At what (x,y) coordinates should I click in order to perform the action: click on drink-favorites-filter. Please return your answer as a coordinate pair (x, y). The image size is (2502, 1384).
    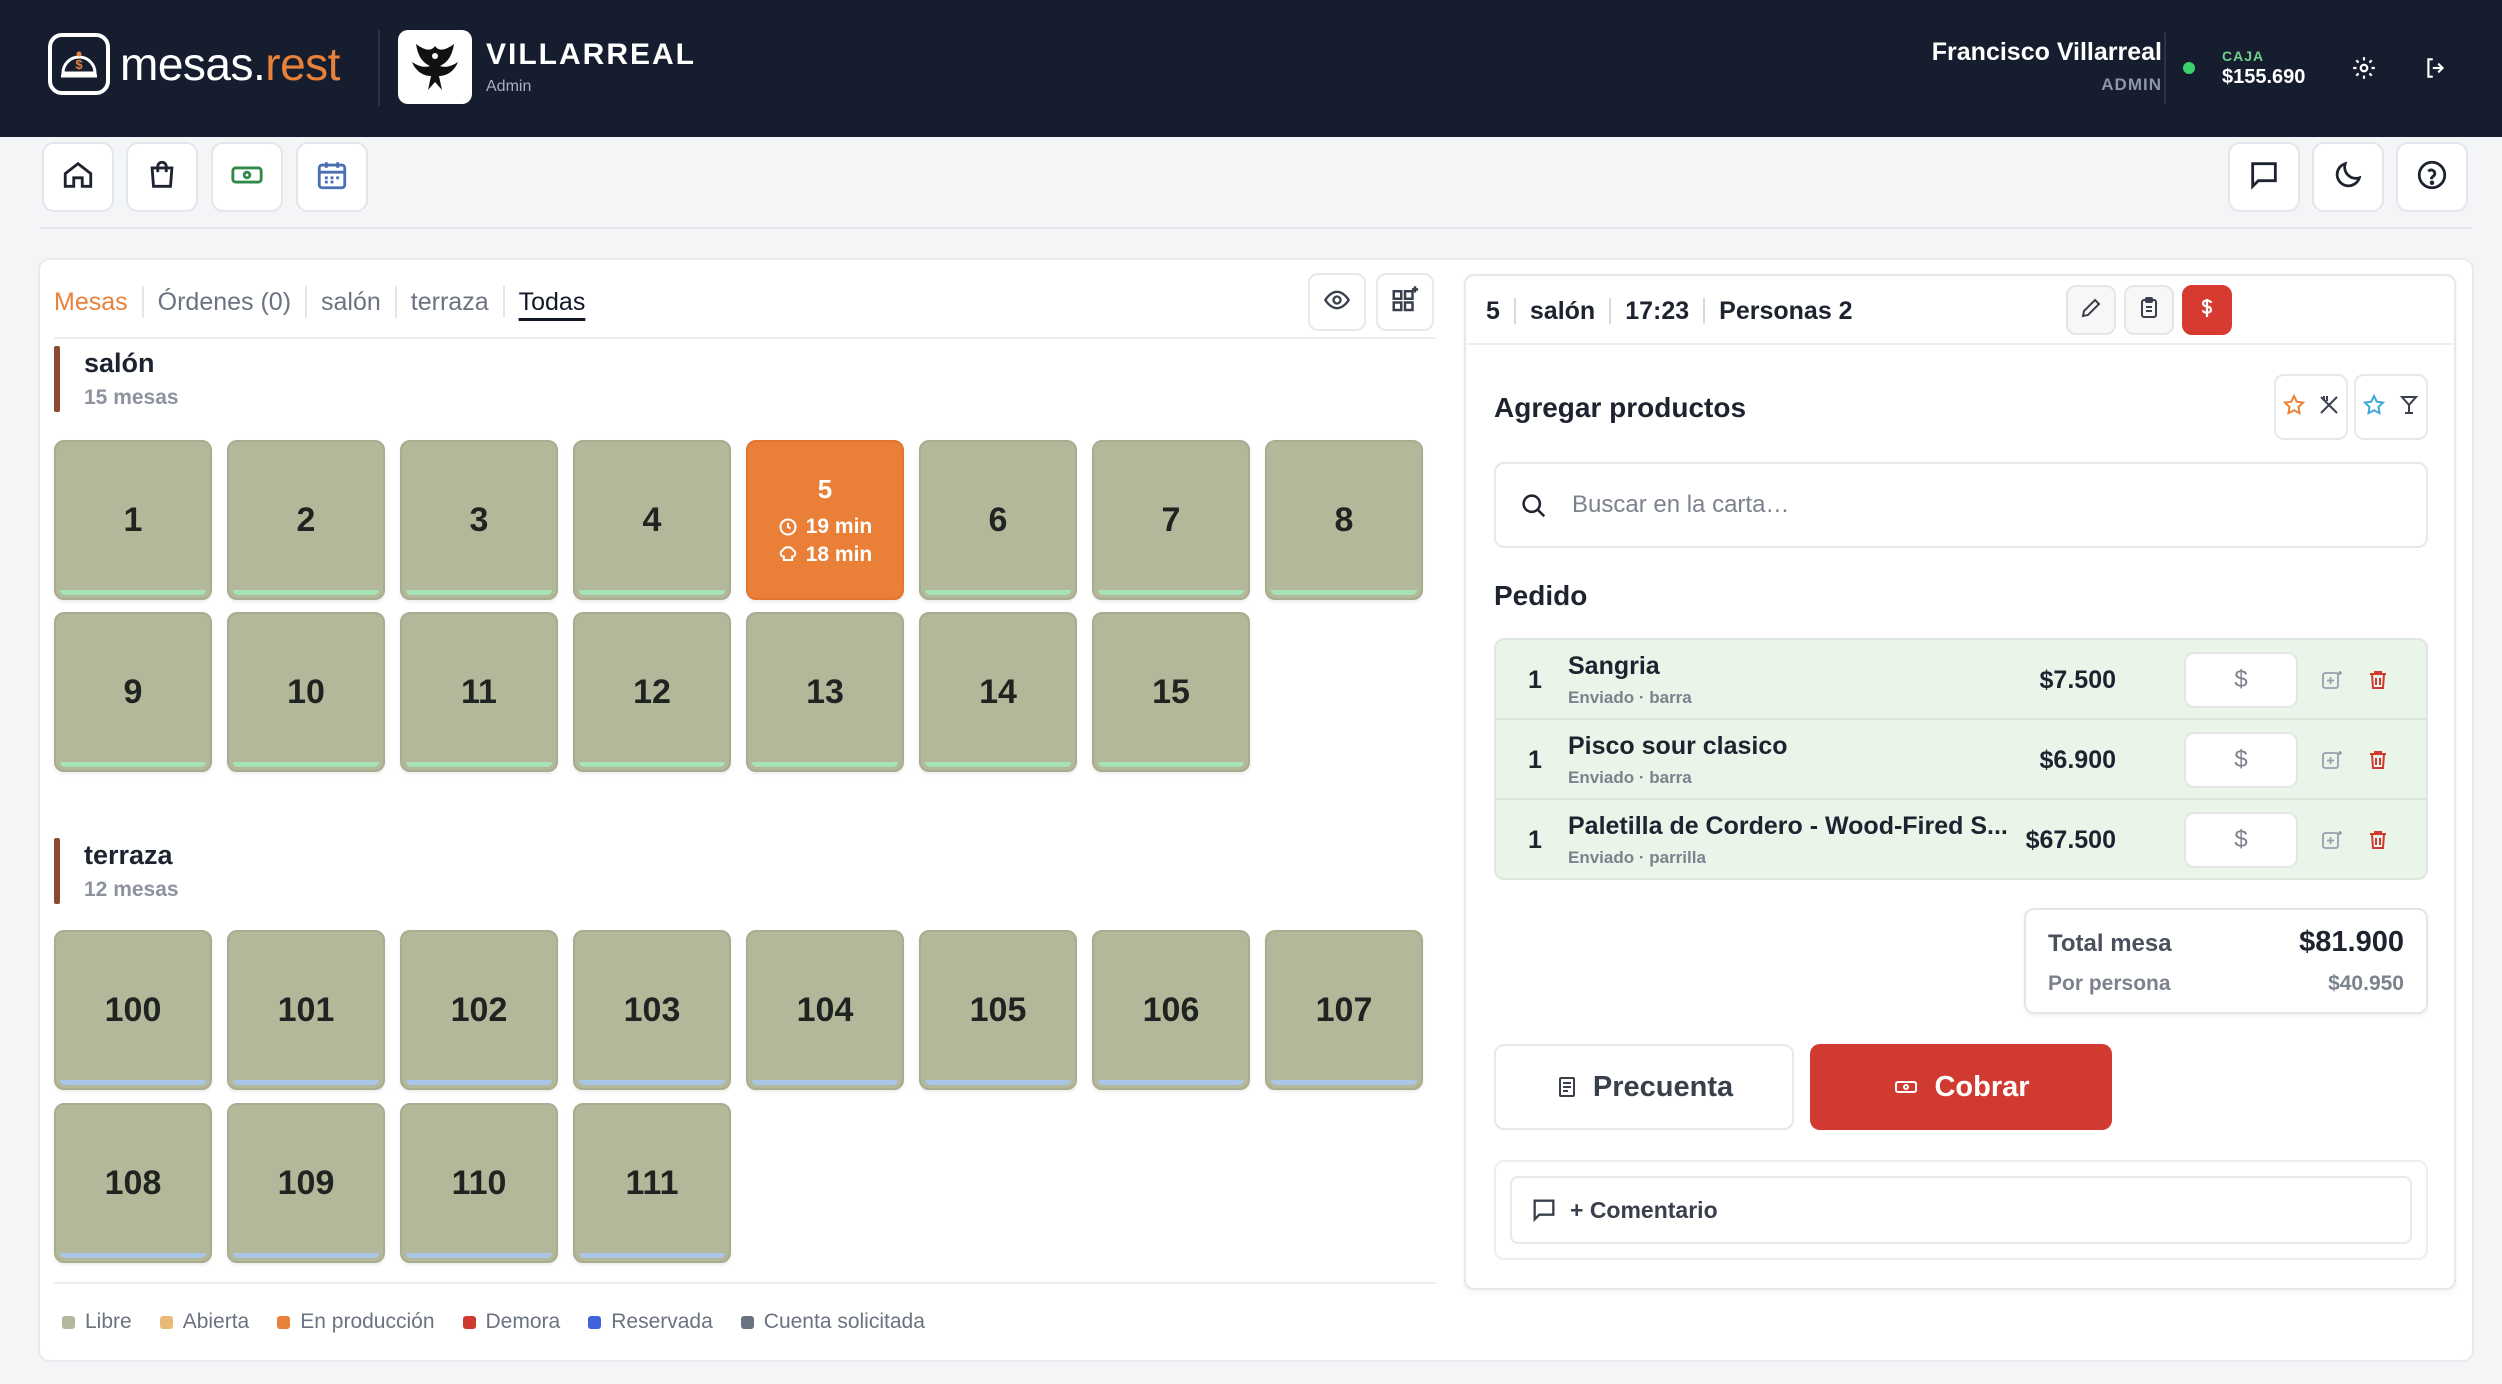
    Looking at the image, I should click on (2391, 407).